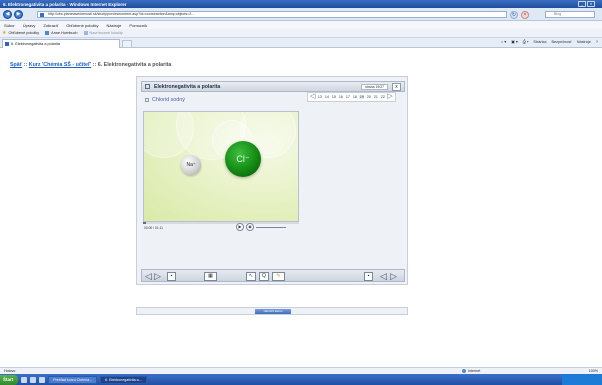 This screenshot has width=602, height=385. I want to click on tab-favicon-icon, so click(7, 44).